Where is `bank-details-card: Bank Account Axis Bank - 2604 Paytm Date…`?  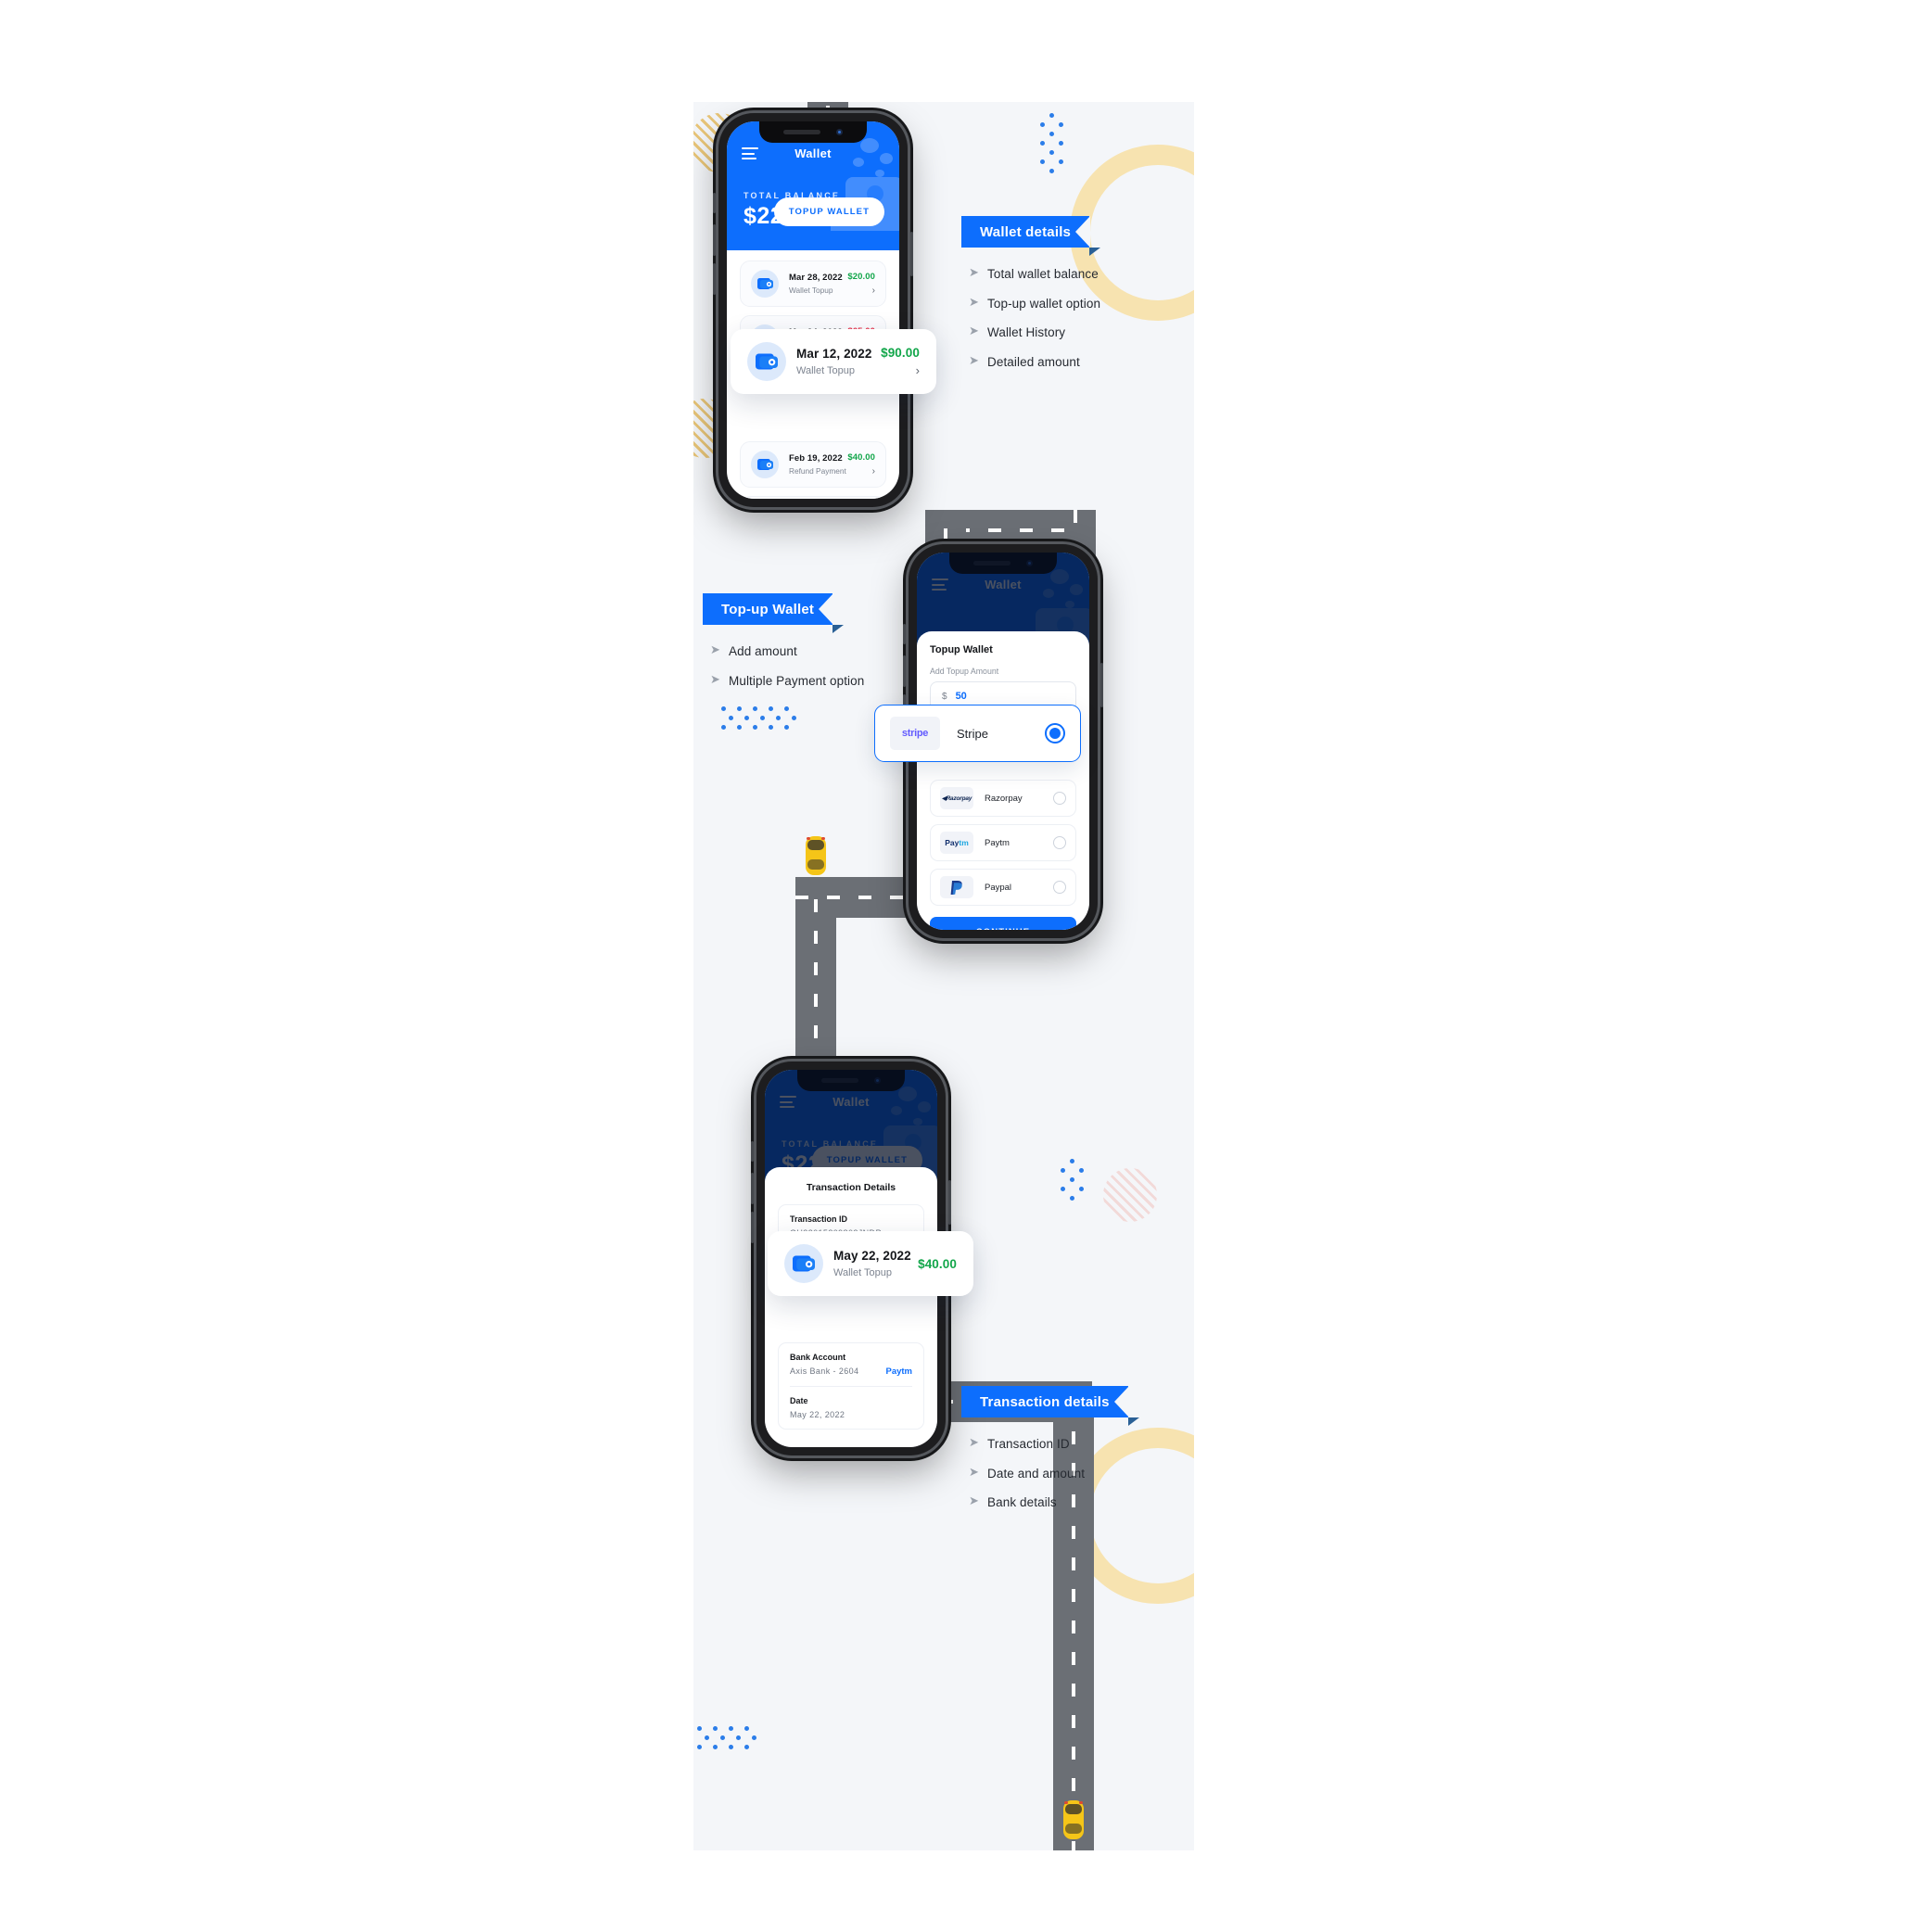 bank-details-card: Bank Account Axis Bank - 2604 Paytm Date… is located at coordinates (851, 1386).